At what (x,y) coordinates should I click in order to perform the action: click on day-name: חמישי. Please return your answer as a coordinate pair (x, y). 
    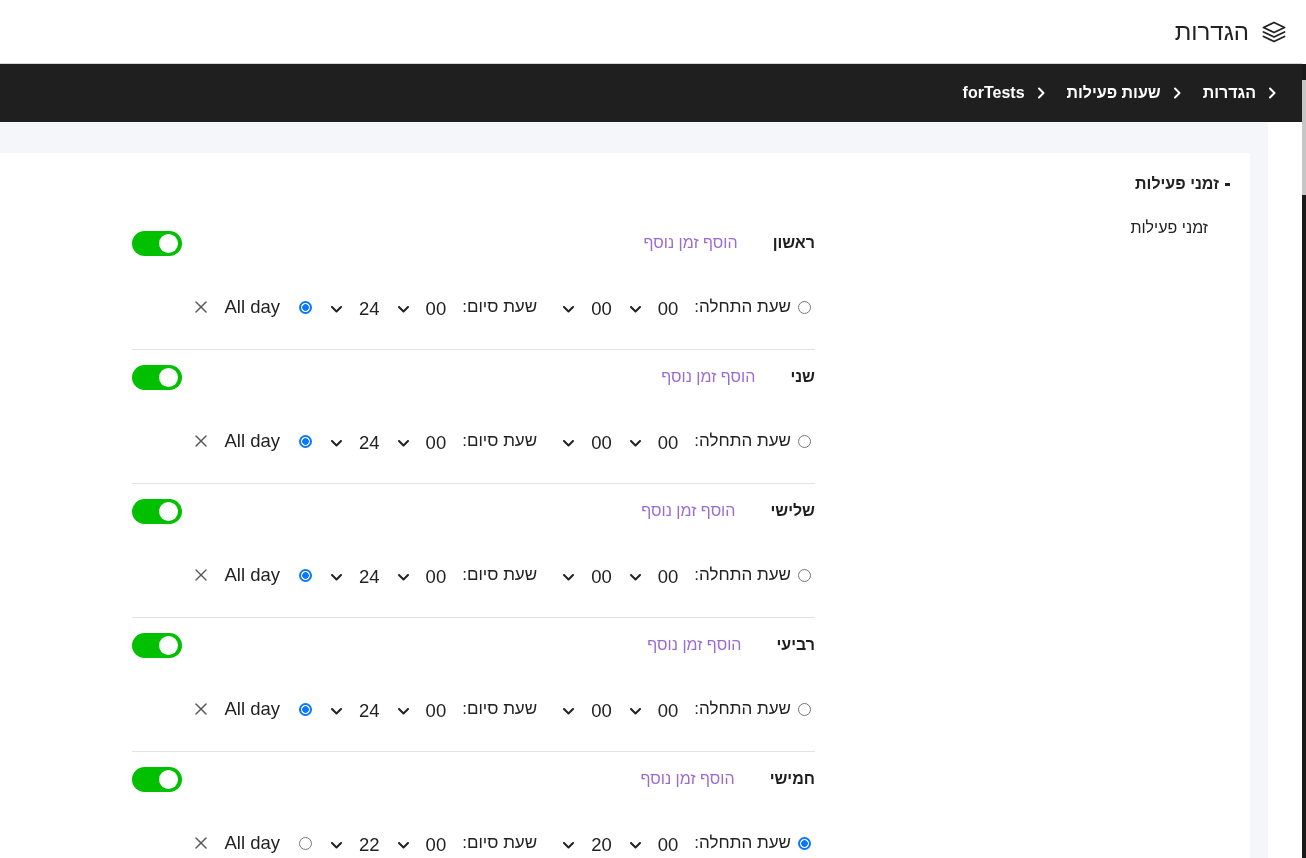
    Looking at the image, I should click on (792, 779).